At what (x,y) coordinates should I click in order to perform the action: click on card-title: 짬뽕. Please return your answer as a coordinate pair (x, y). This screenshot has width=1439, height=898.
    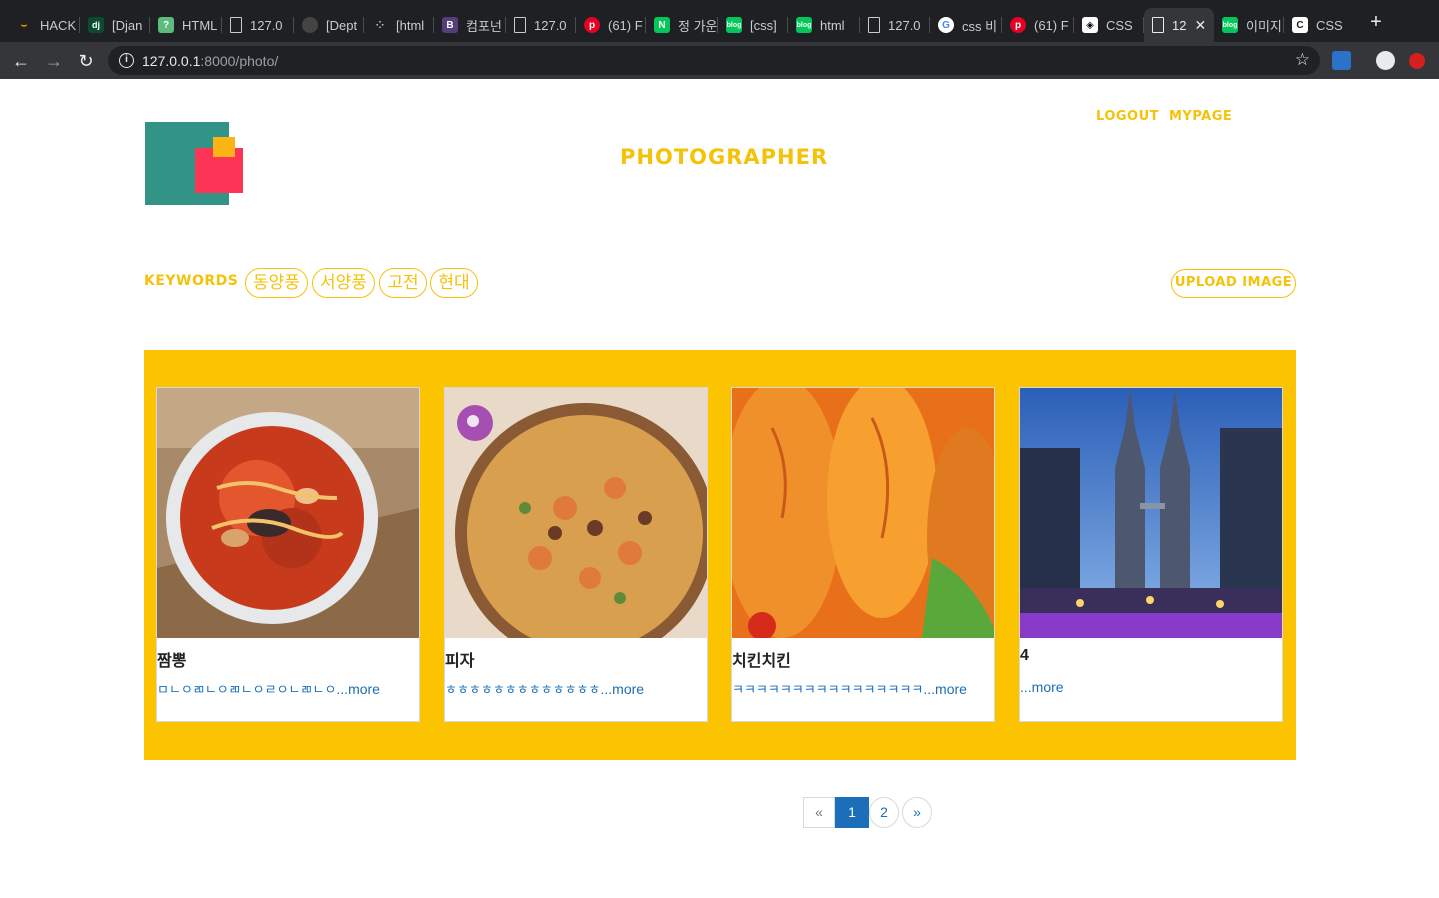
    Looking at the image, I should click on (172, 661).